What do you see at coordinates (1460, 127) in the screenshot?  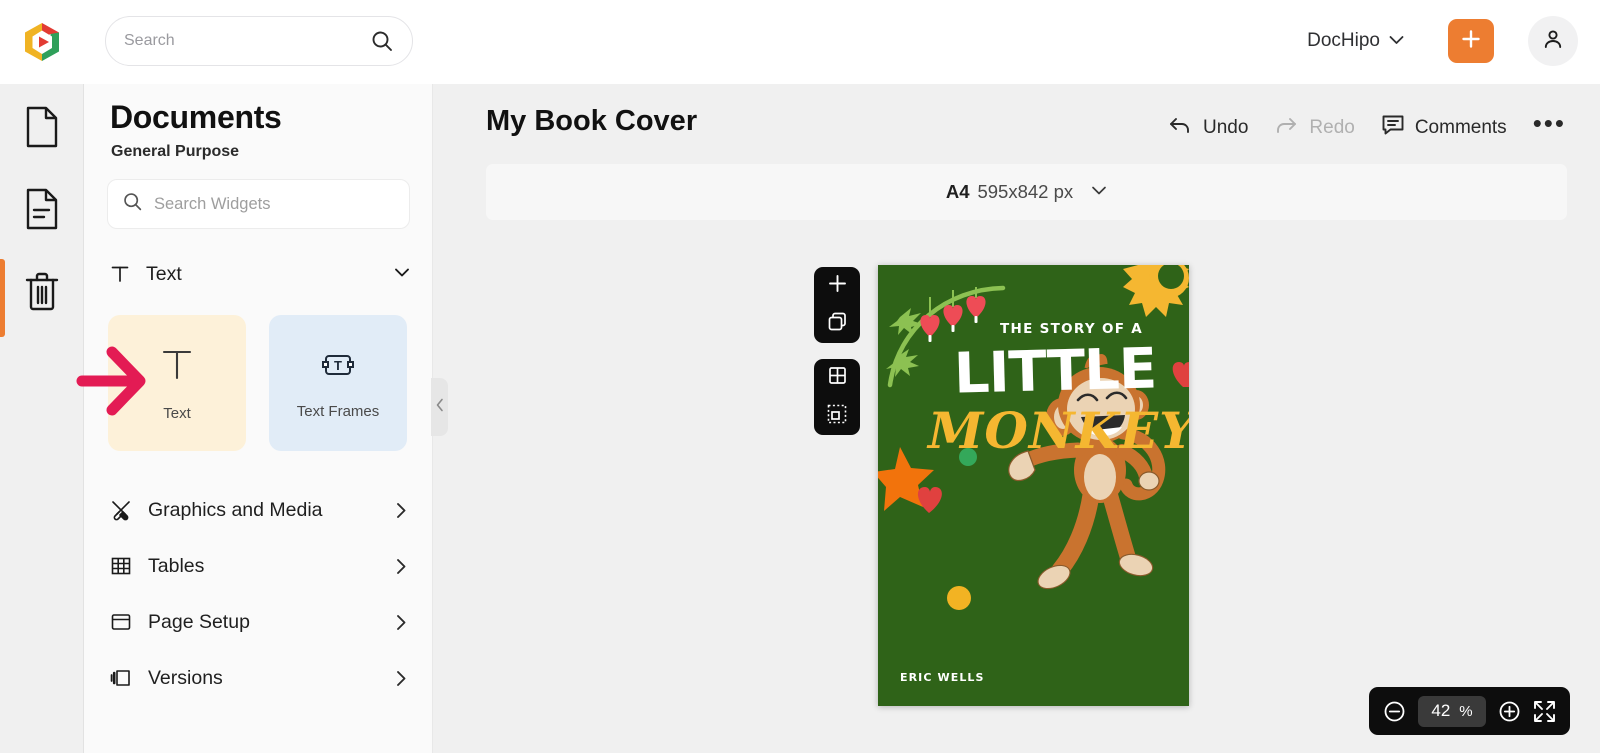 I see `comments-label: Comments` at bounding box center [1460, 127].